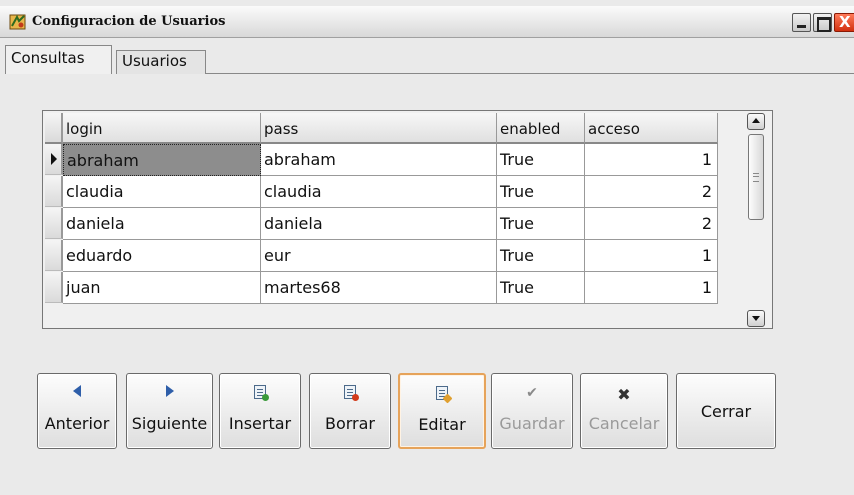 This screenshot has width=854, height=495. What do you see at coordinates (427, 22) in the screenshot?
I see `title-bar: Configuracion de Usuarios X` at bounding box center [427, 22].